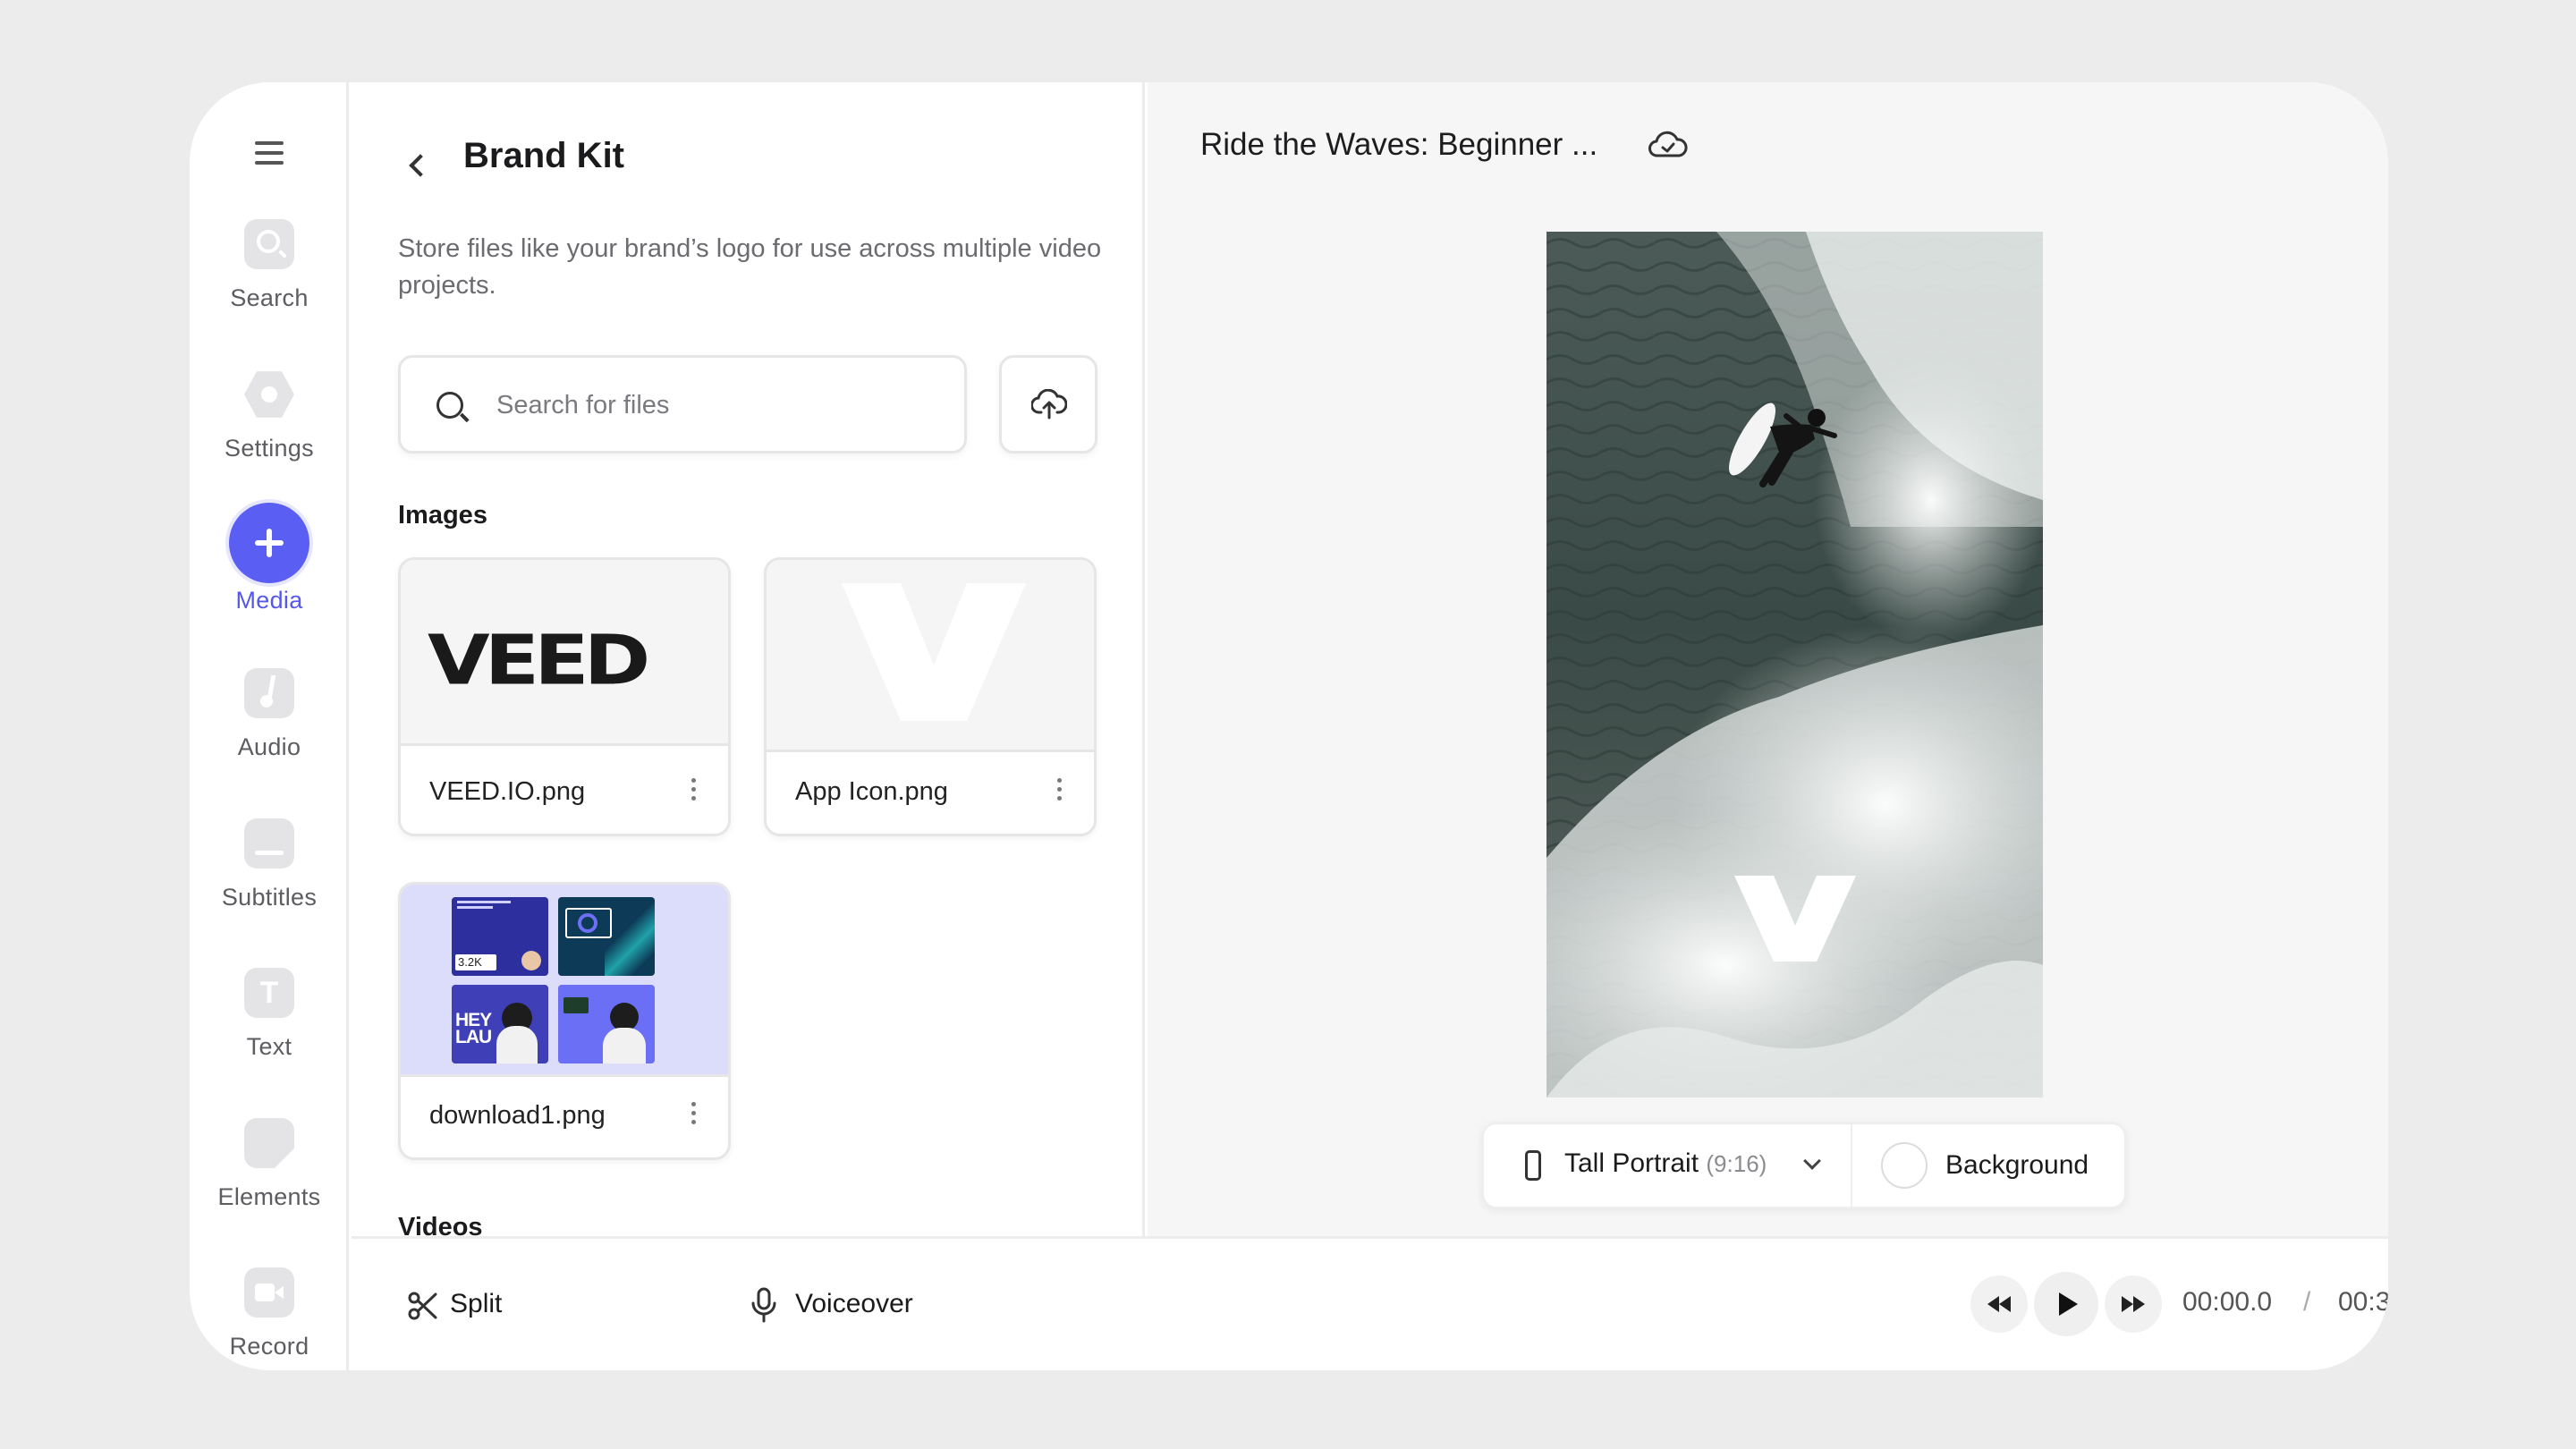 This screenshot has height=1449, width=2576. I want to click on rail-label: Subtitles, so click(269, 897).